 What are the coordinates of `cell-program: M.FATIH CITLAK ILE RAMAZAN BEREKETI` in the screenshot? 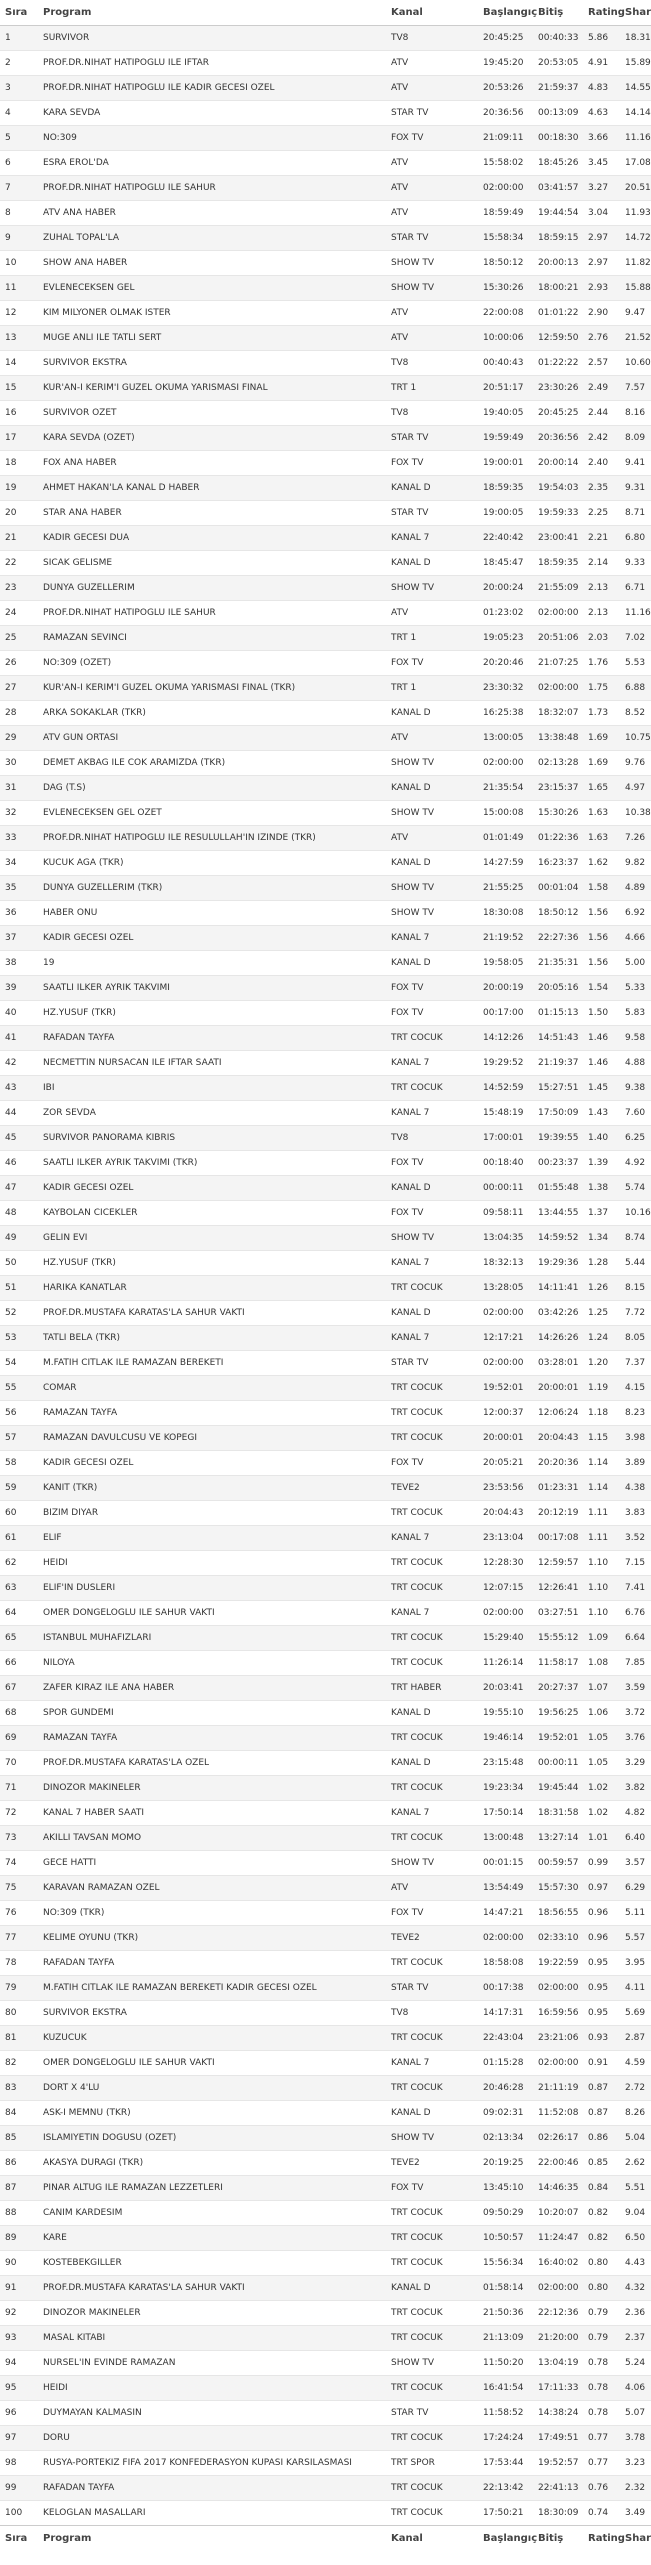 It's located at (212, 1363).